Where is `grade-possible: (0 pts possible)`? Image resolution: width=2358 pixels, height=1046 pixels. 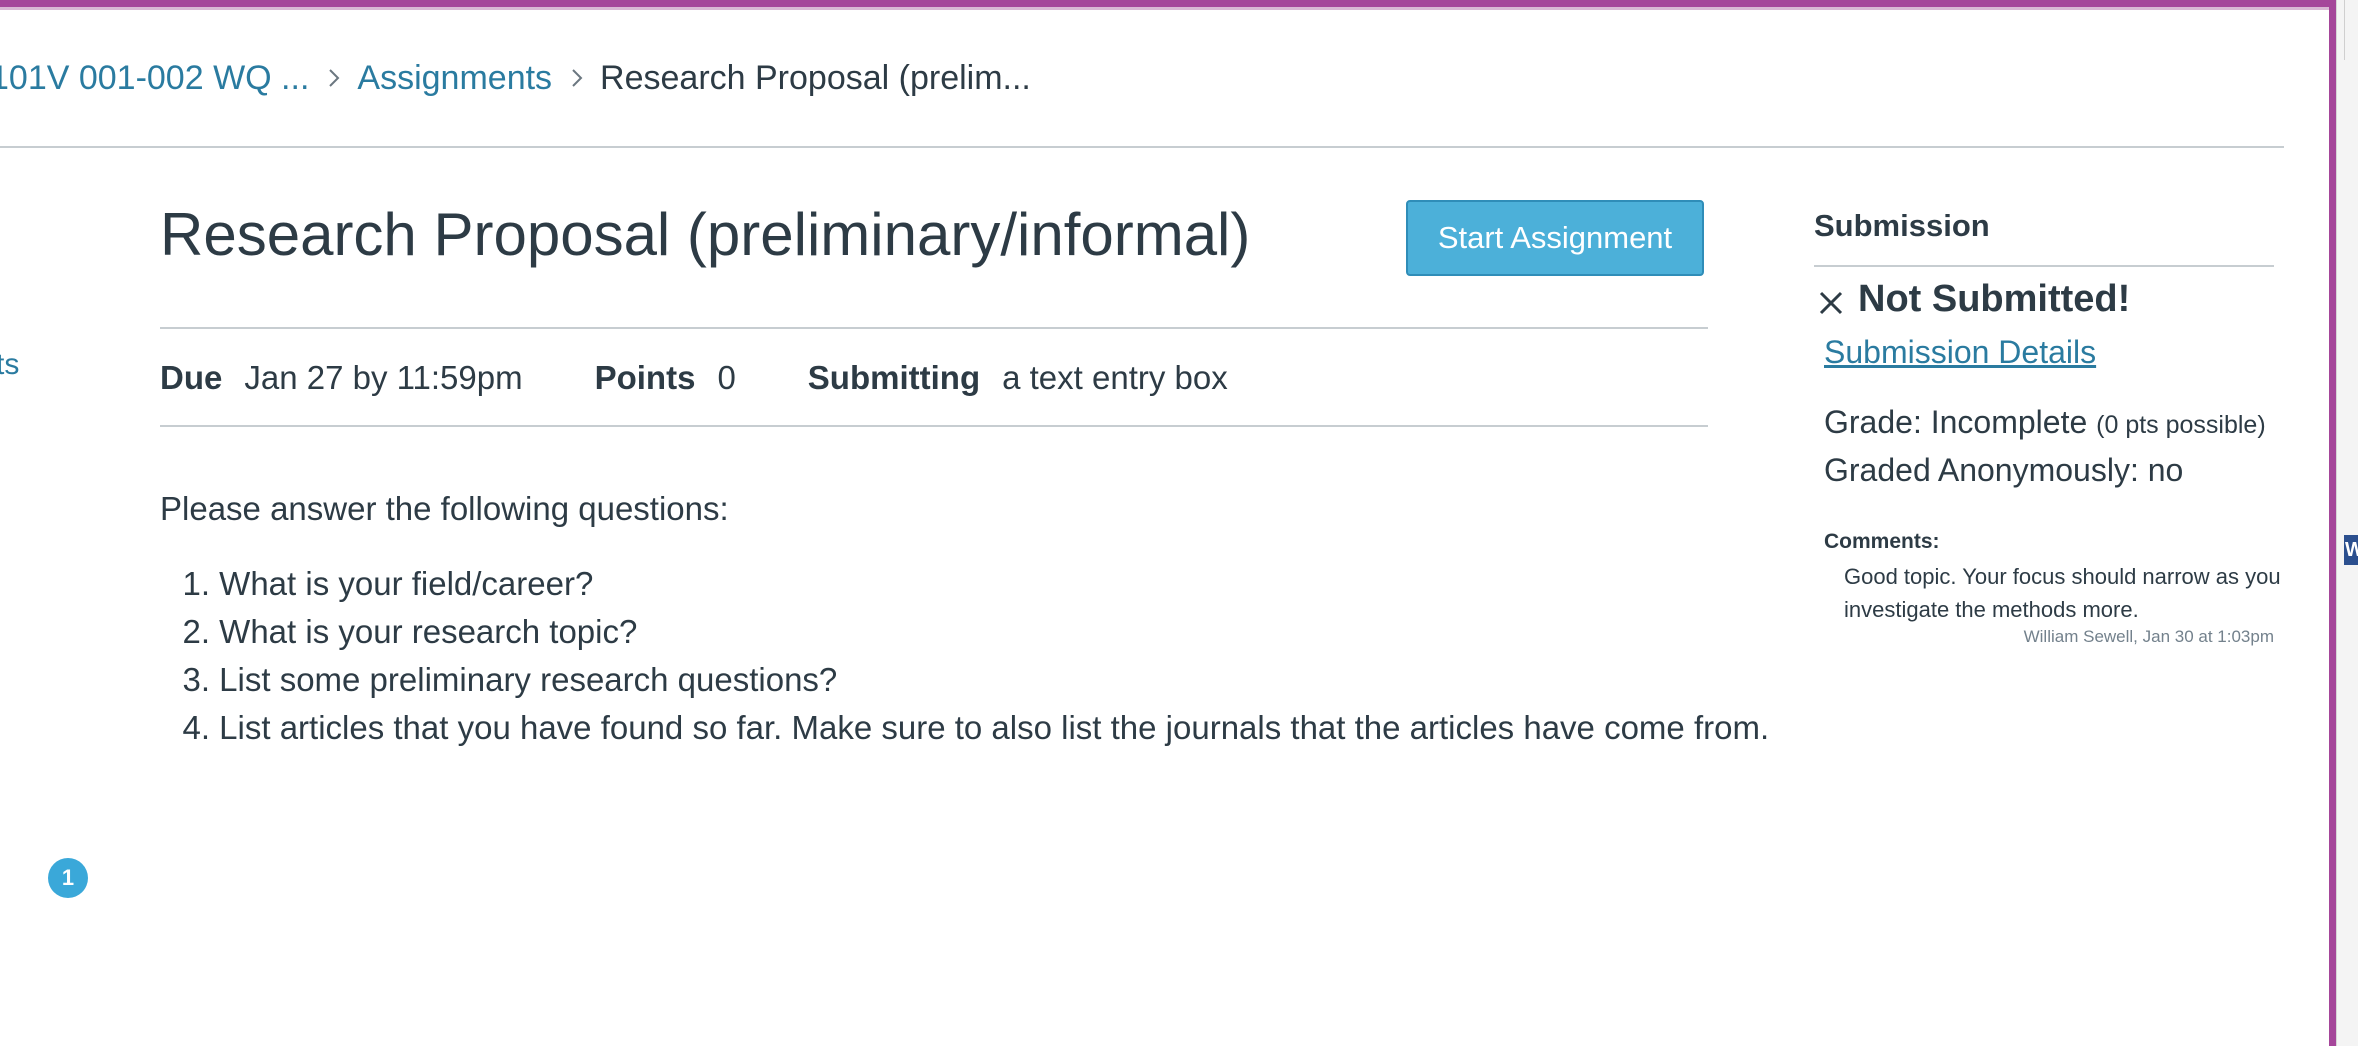 grade-possible: (0 pts possible) is located at coordinates (2181, 425).